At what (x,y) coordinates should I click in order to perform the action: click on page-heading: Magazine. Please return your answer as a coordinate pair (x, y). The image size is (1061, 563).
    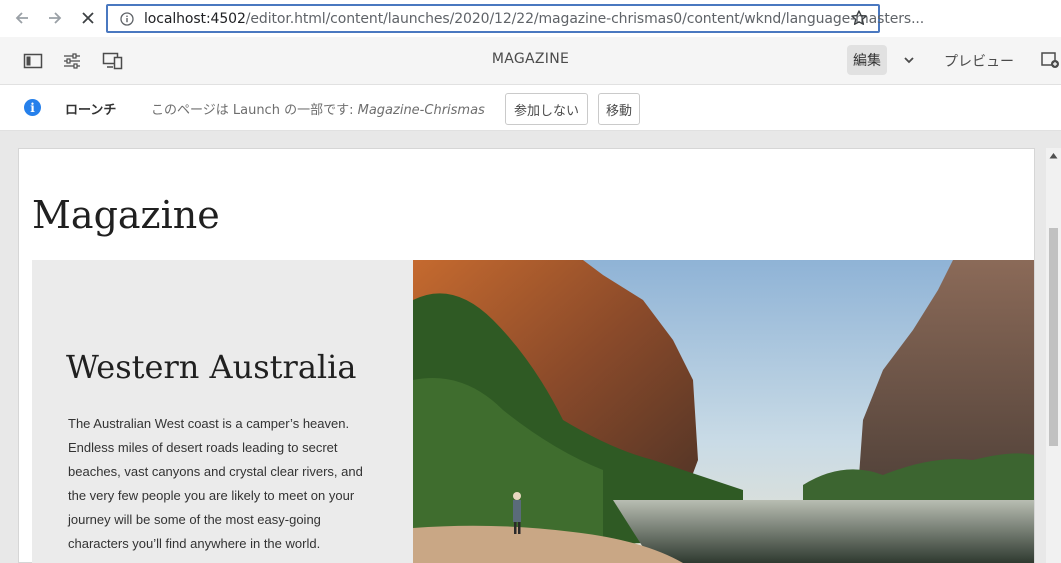
    Looking at the image, I should click on (126, 215).